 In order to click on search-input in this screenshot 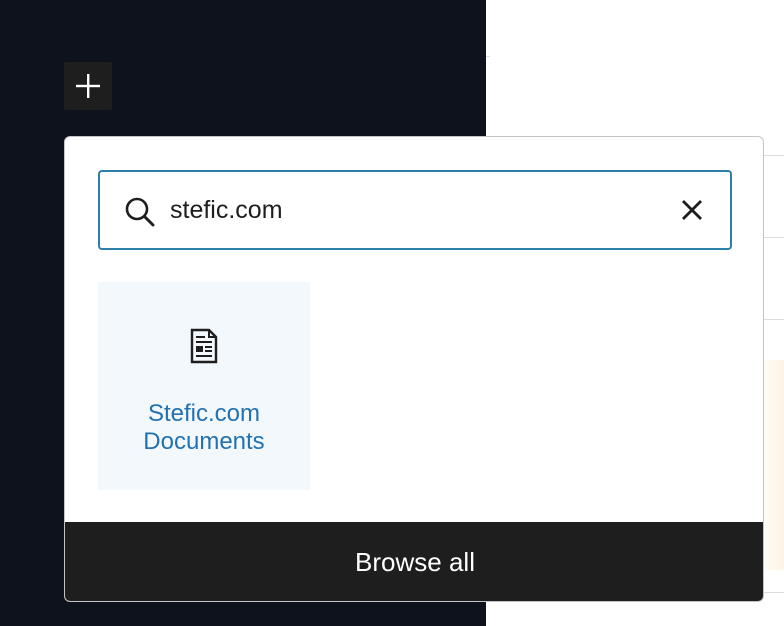, I will do `click(410, 210)`.